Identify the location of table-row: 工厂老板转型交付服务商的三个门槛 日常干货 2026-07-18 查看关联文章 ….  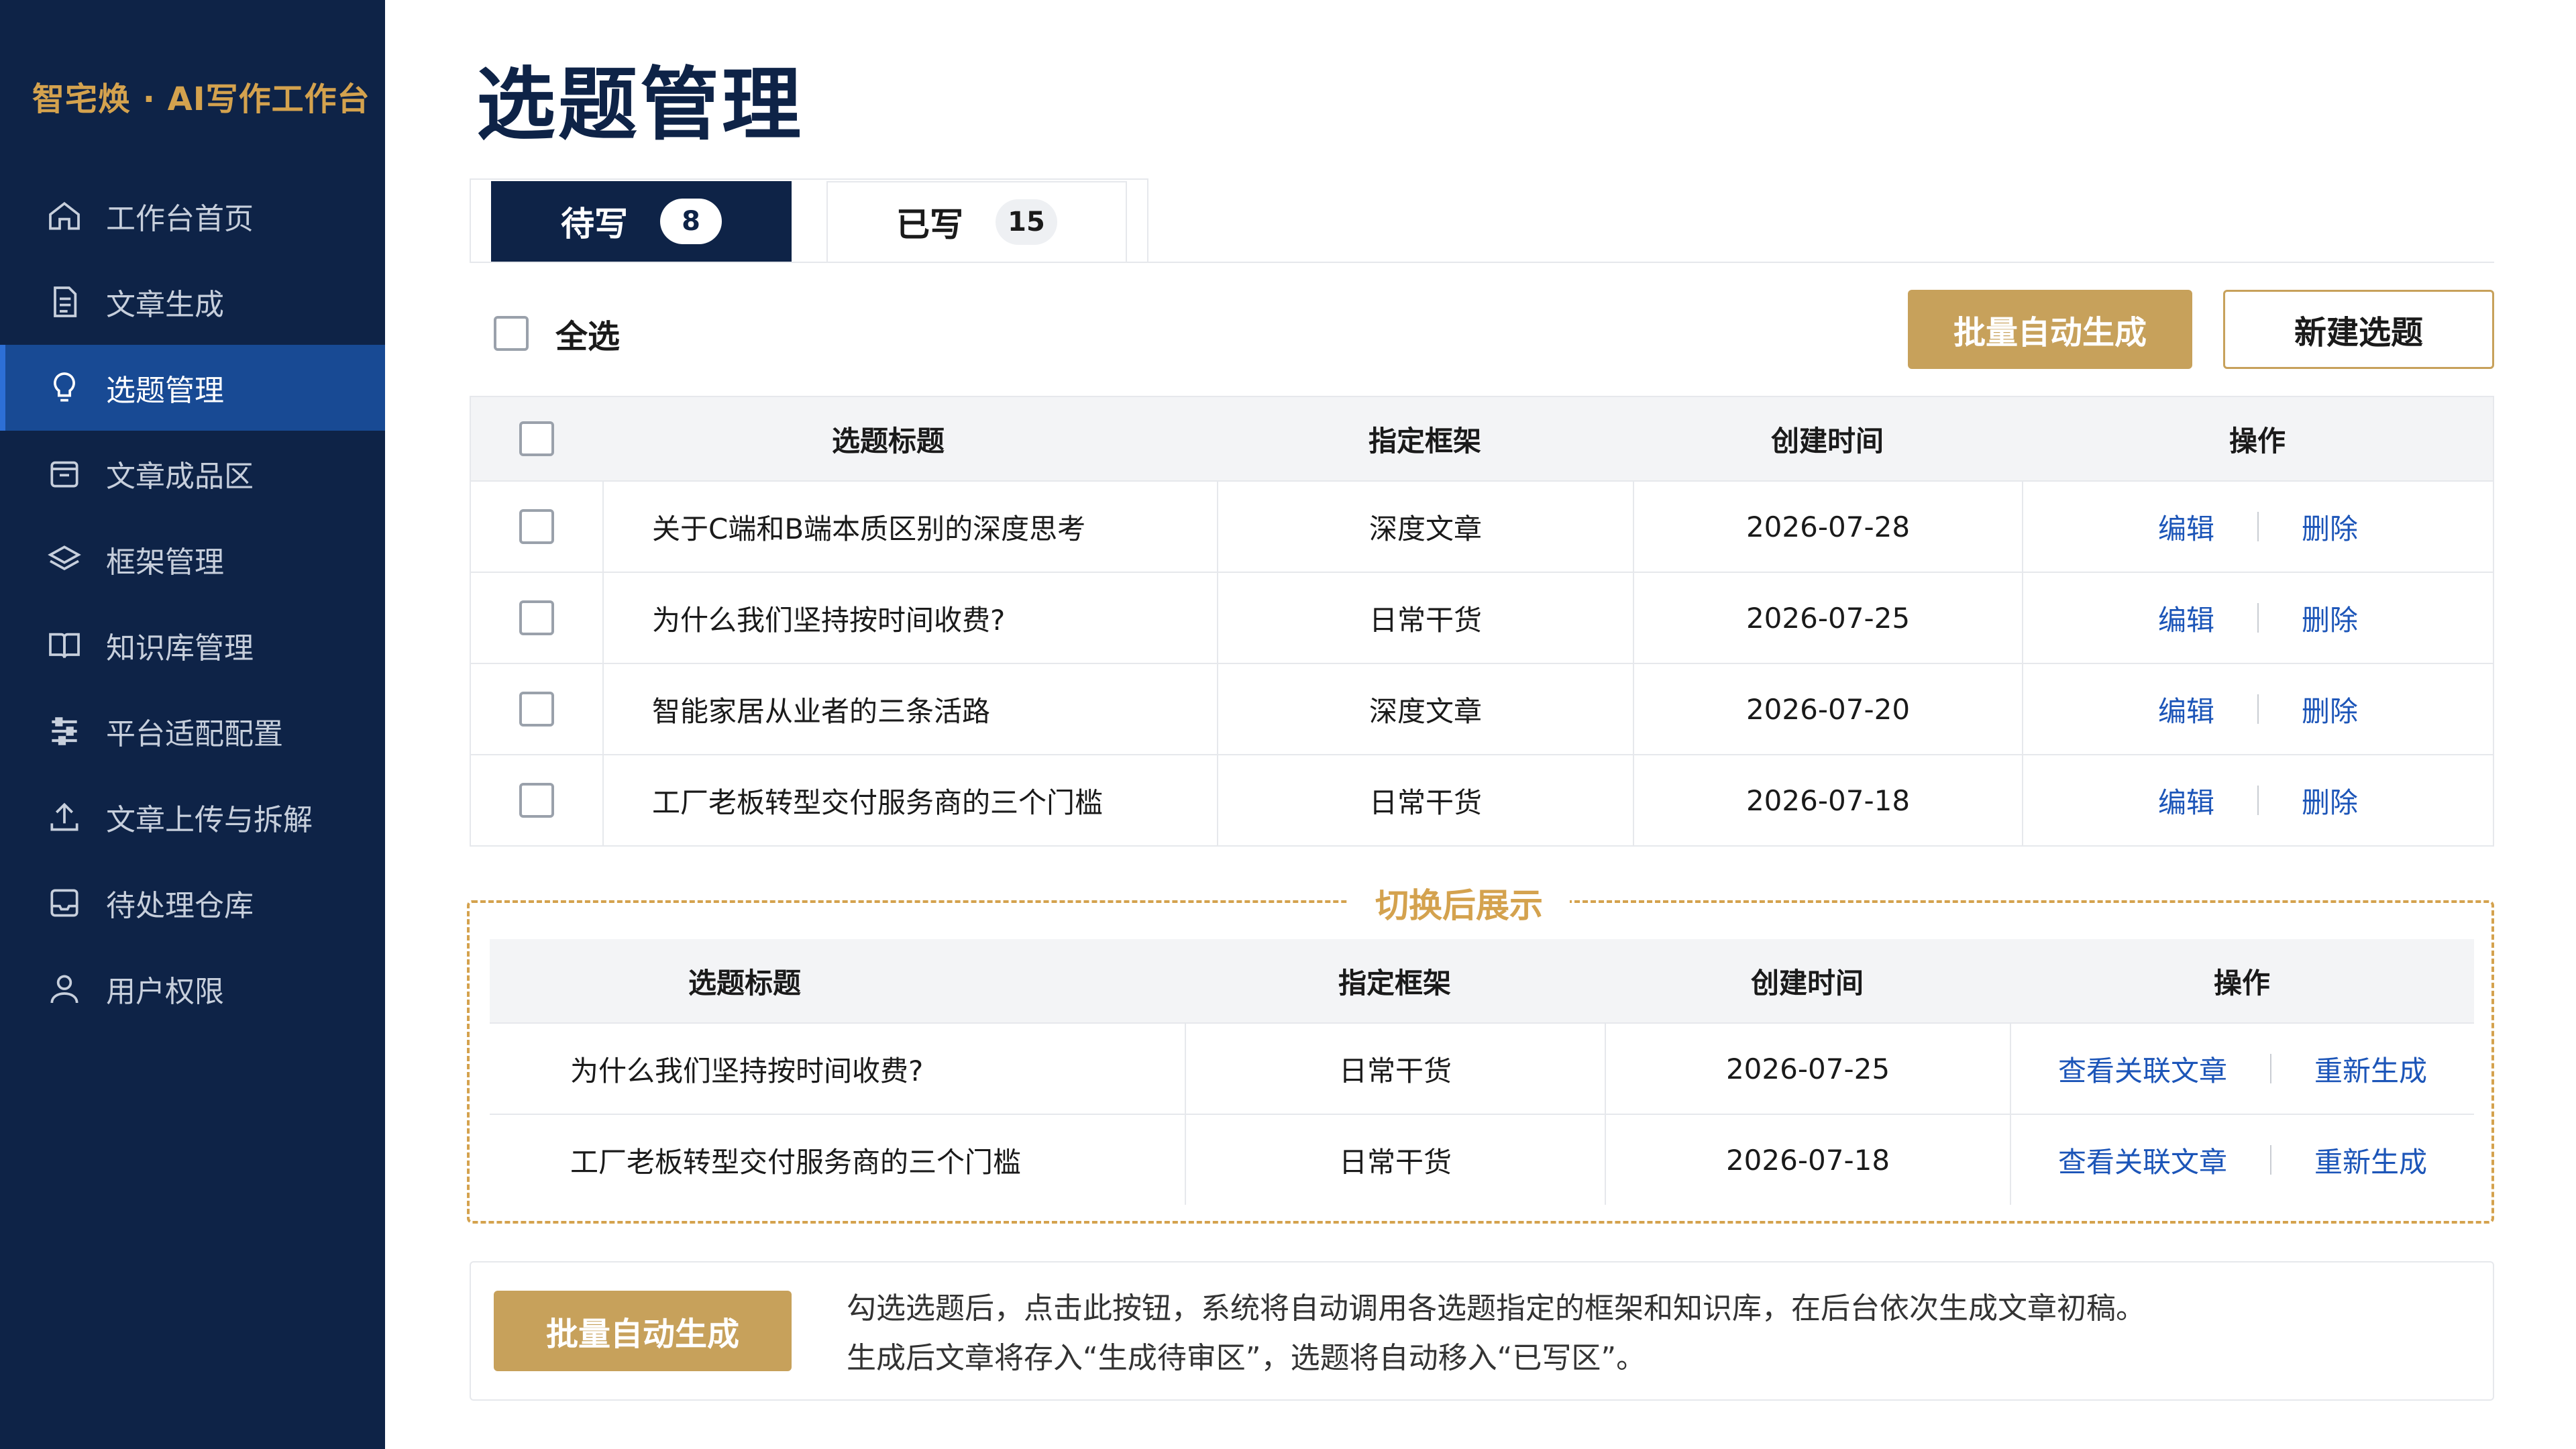
(1482, 1159).